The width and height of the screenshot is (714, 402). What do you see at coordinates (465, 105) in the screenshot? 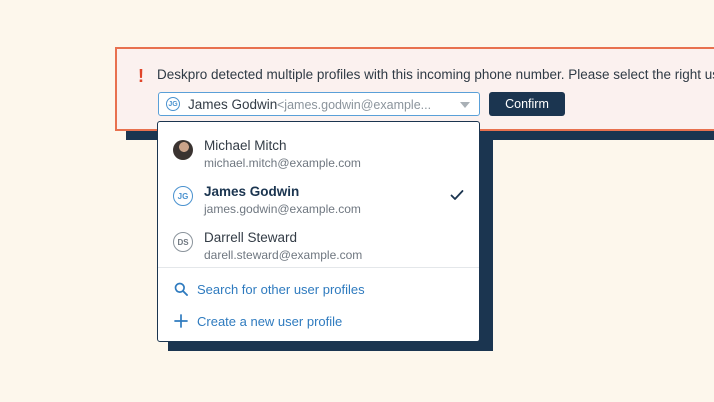
I see `chevron-down-icon` at bounding box center [465, 105].